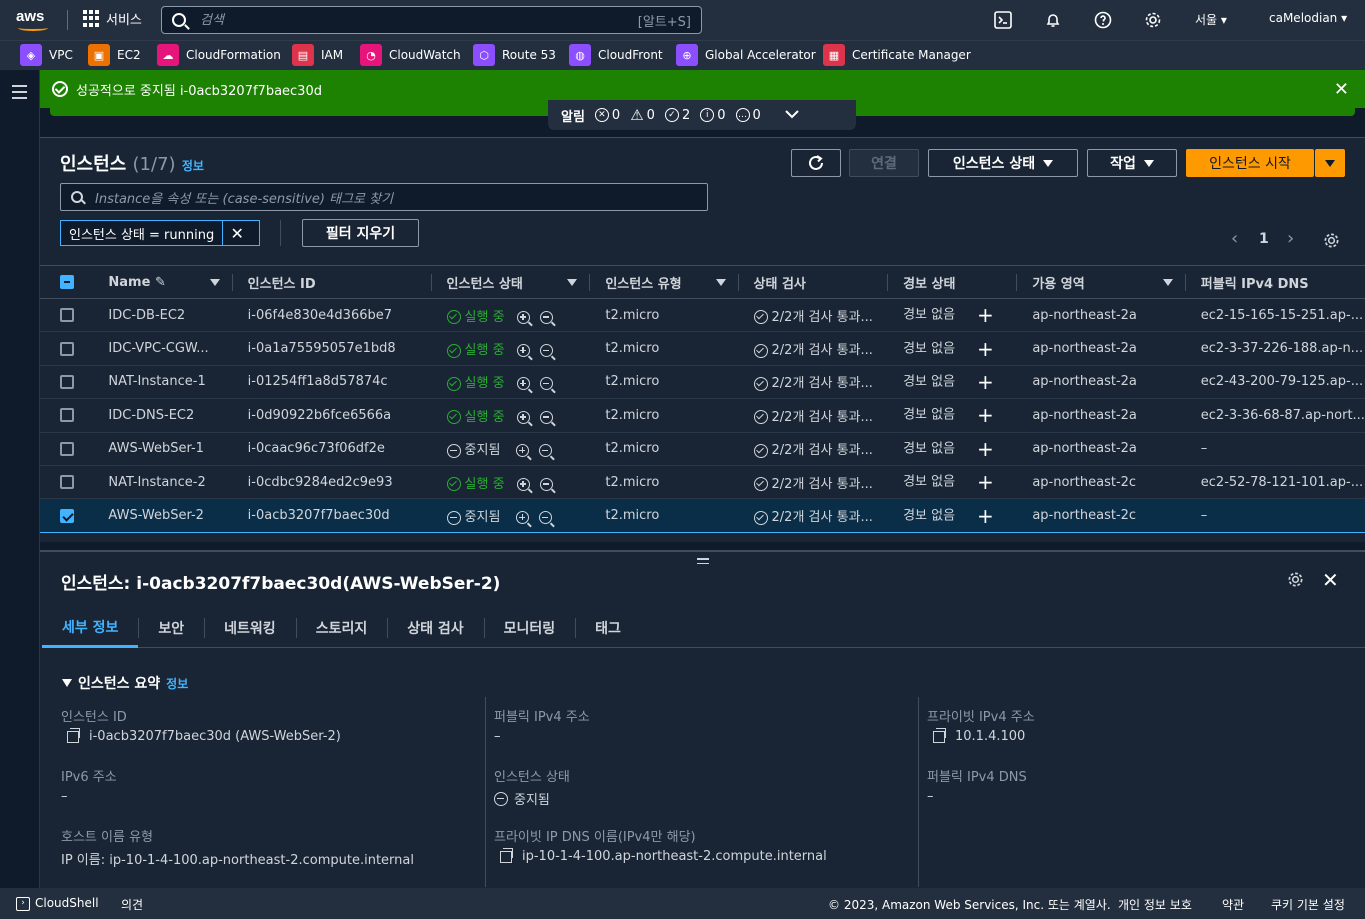 This screenshot has width=1365, height=919. Describe the element at coordinates (132, 904) in the screenshot. I see `feedback-link: 의견` at that location.